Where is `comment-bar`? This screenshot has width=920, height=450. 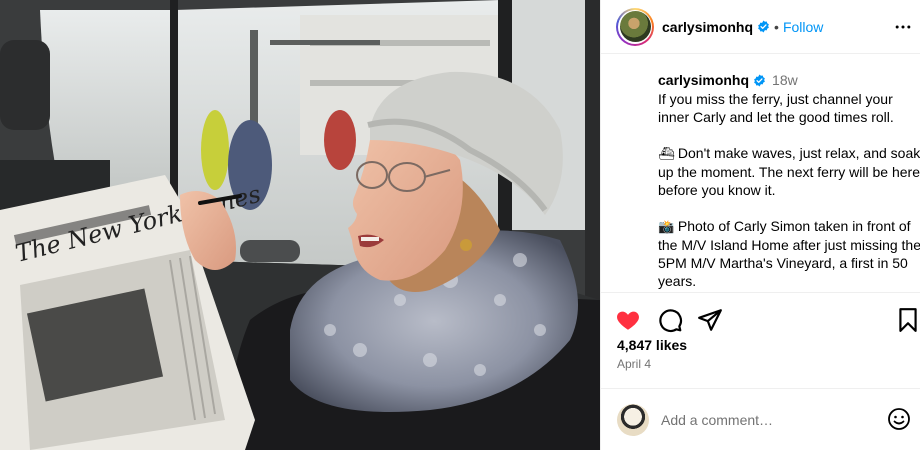
comment-bar is located at coordinates (760, 419).